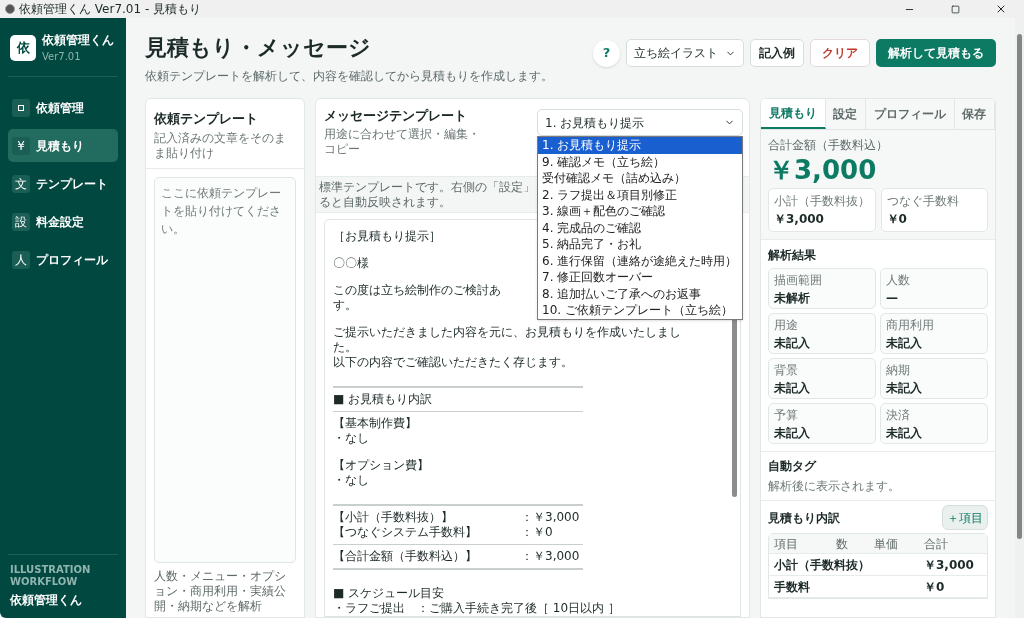  What do you see at coordinates (206, 119) in the screenshot?
I see `panel-title: 依頼テンプレート` at bounding box center [206, 119].